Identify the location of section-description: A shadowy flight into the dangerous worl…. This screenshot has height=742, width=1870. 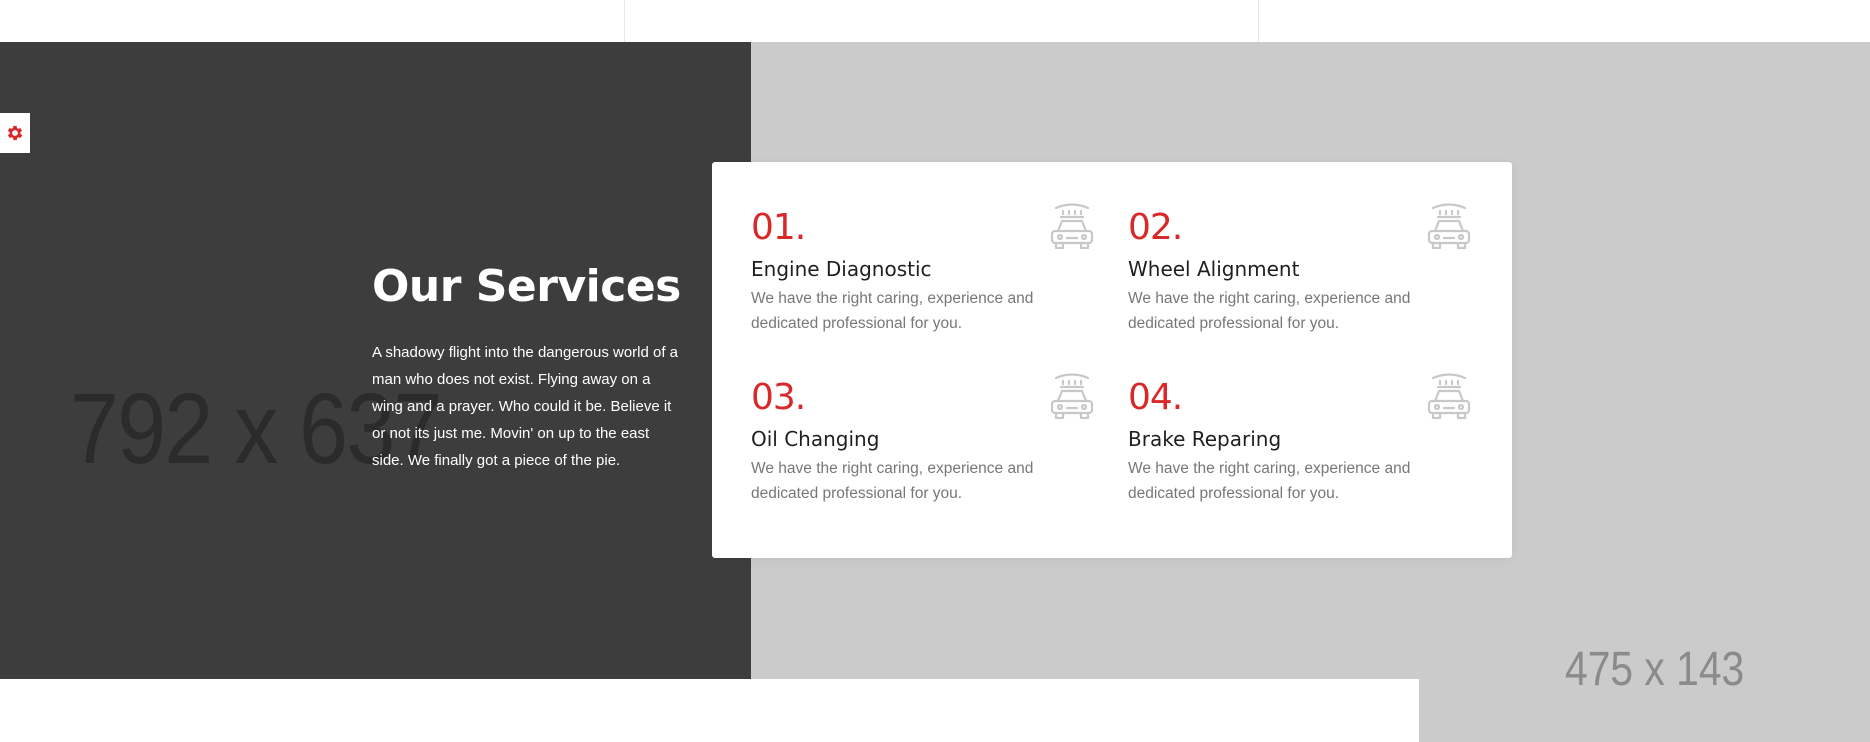
(525, 406).